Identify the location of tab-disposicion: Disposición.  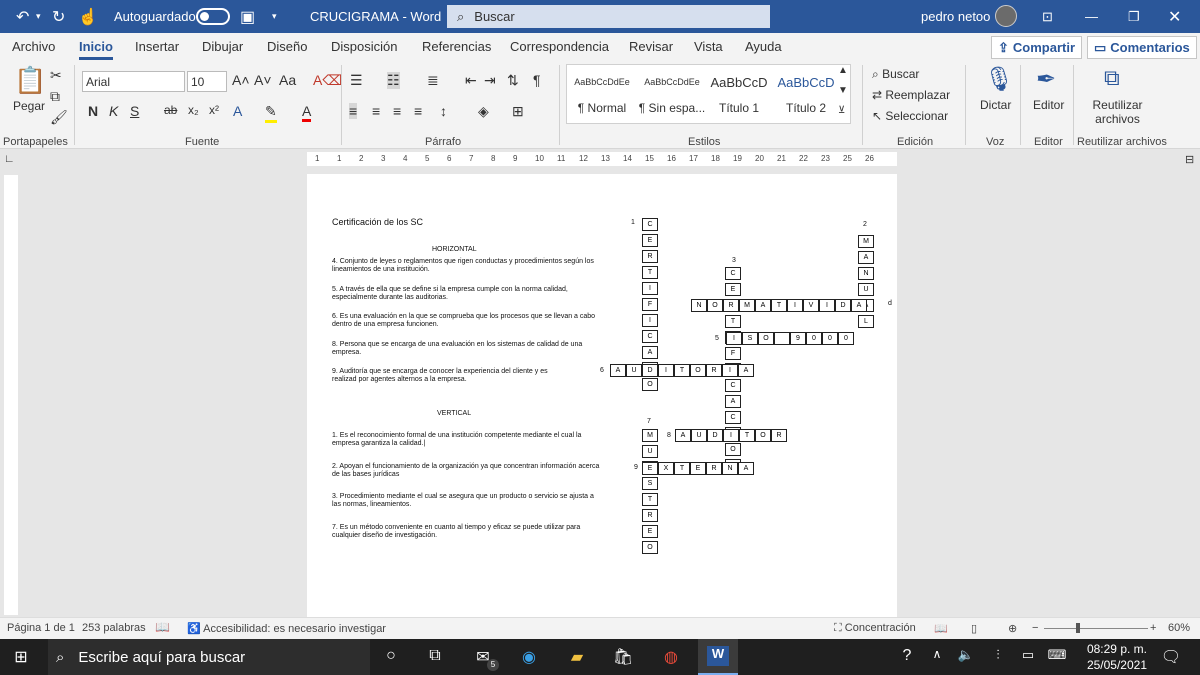
(364, 46).